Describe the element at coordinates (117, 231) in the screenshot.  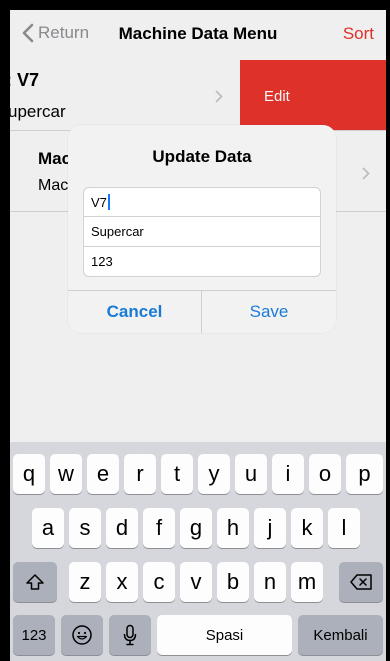
I see `machine-type-value: Supercar` at that location.